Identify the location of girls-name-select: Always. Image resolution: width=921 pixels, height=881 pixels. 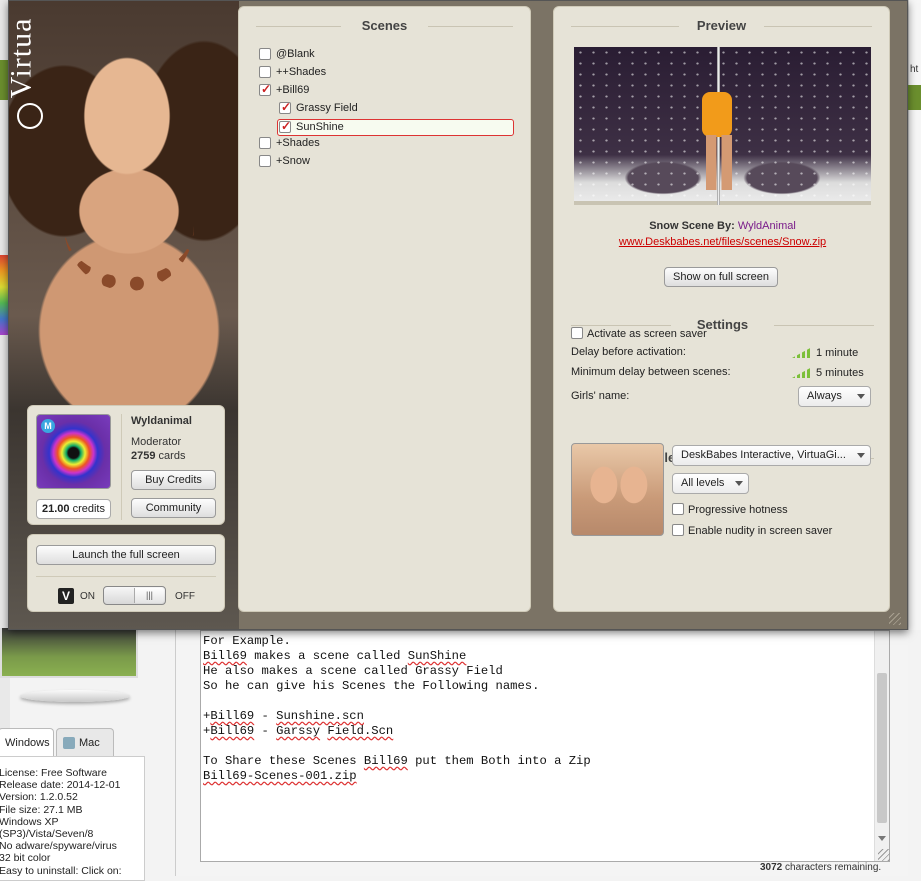
(834, 396).